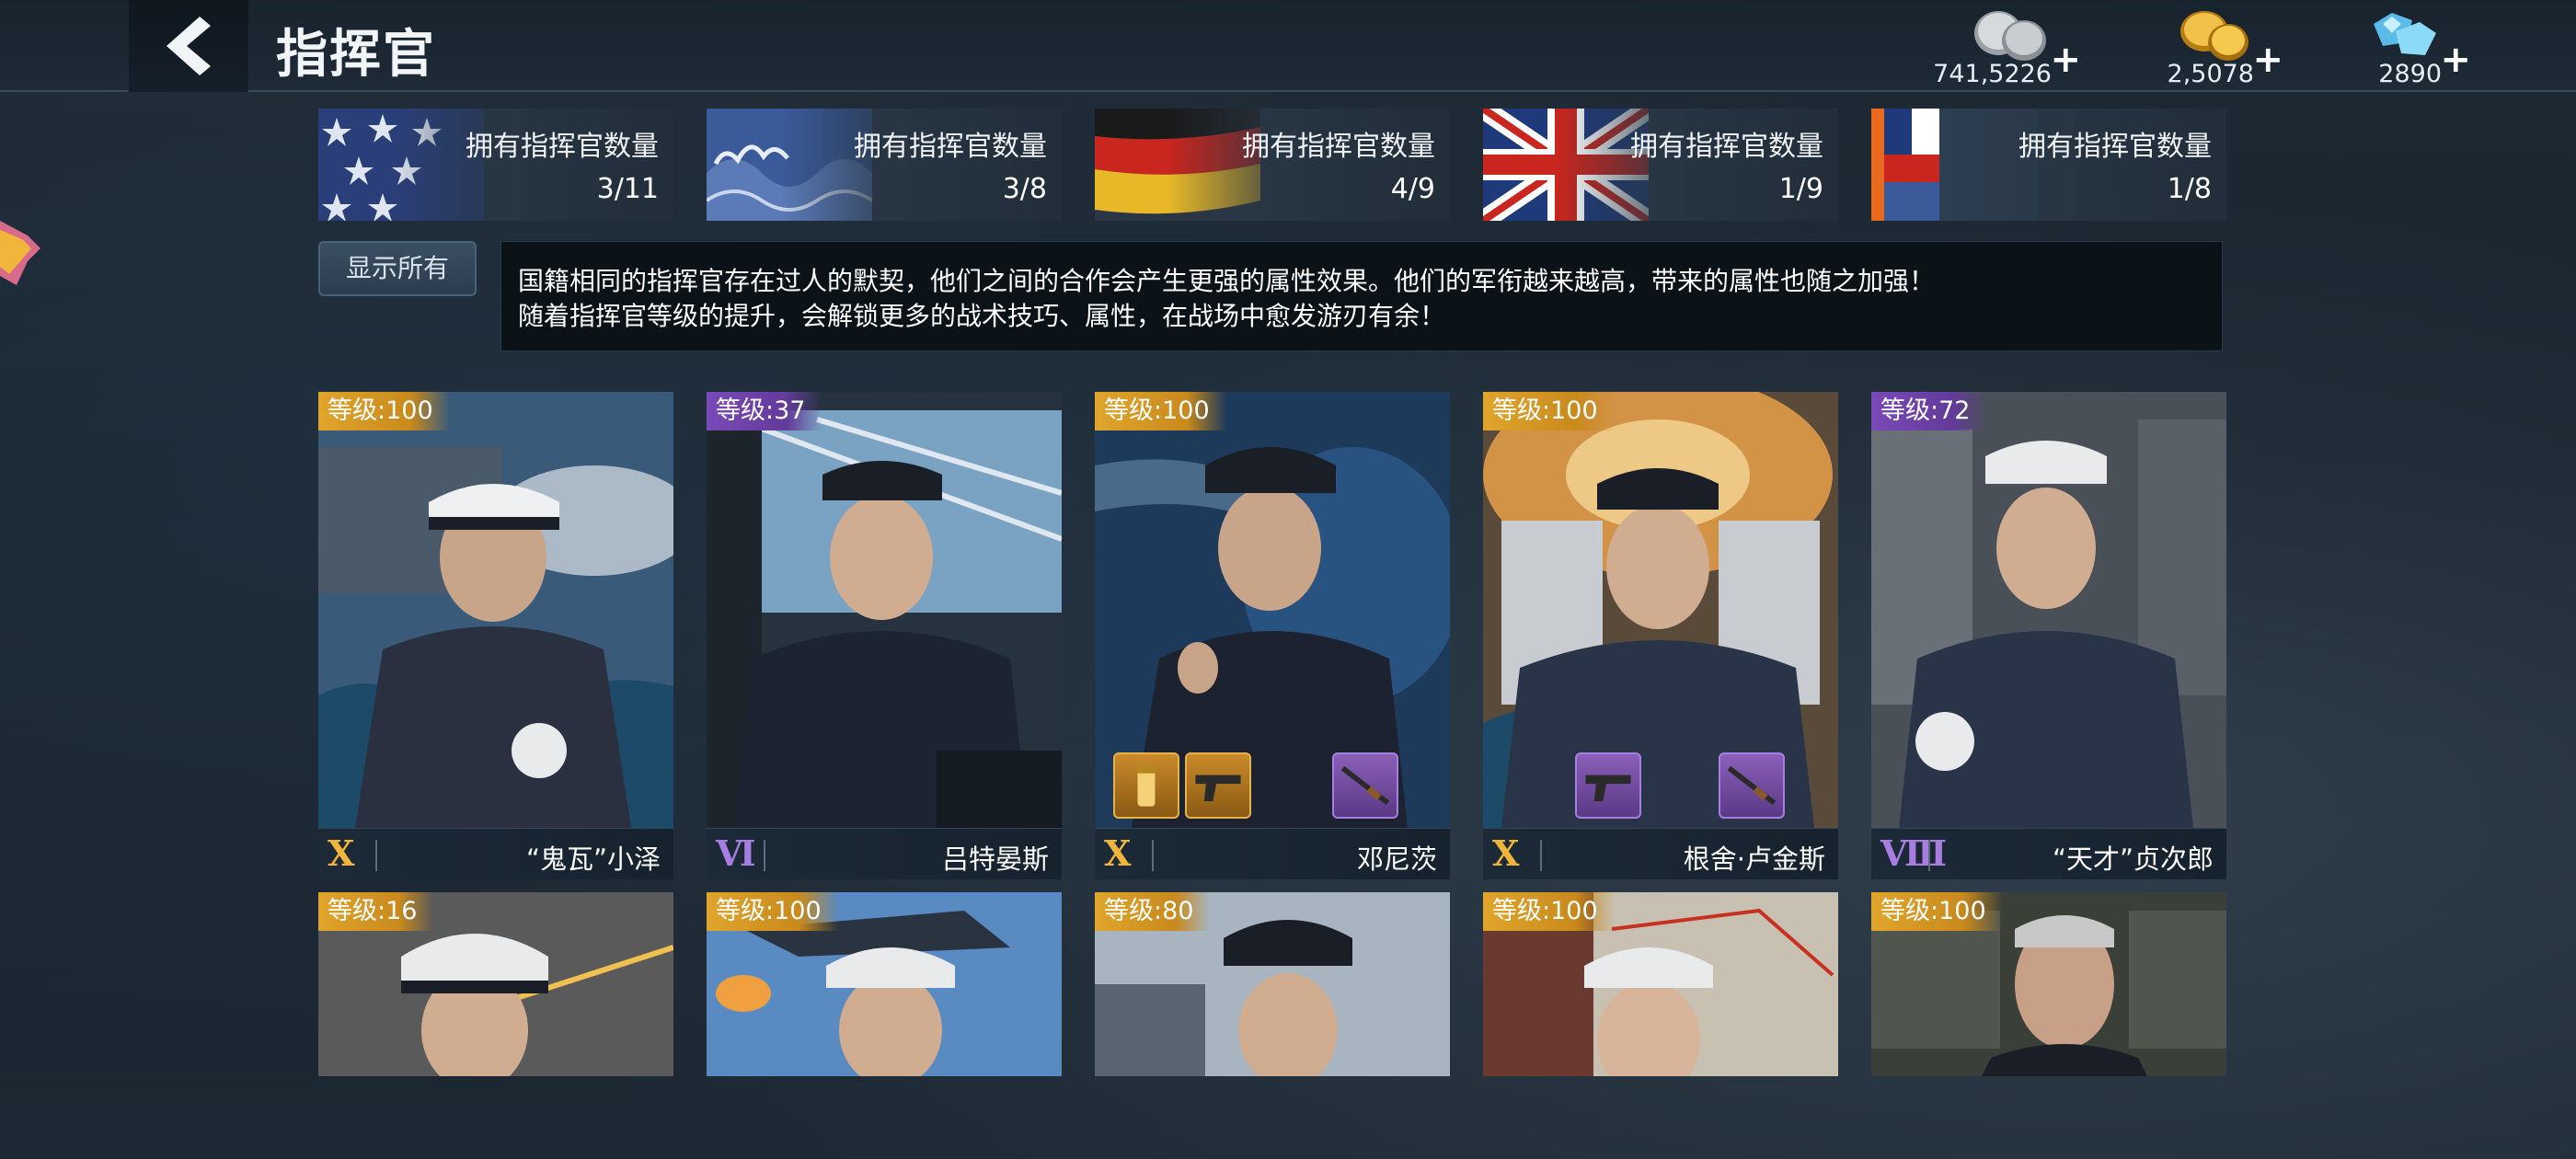  I want to click on commander-name-bar: X 邓尼茨, so click(1272, 853).